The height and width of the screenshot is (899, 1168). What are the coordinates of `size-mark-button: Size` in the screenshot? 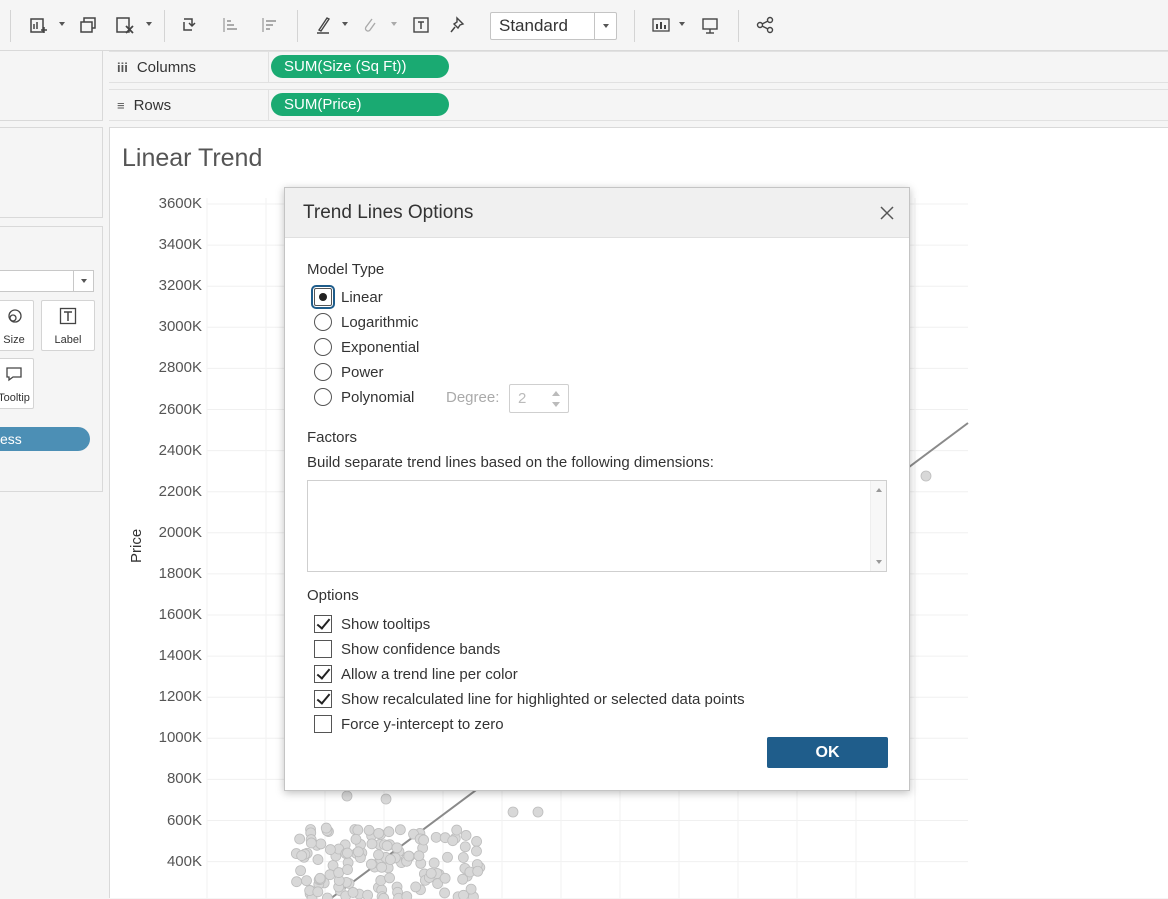 It's located at (17, 325).